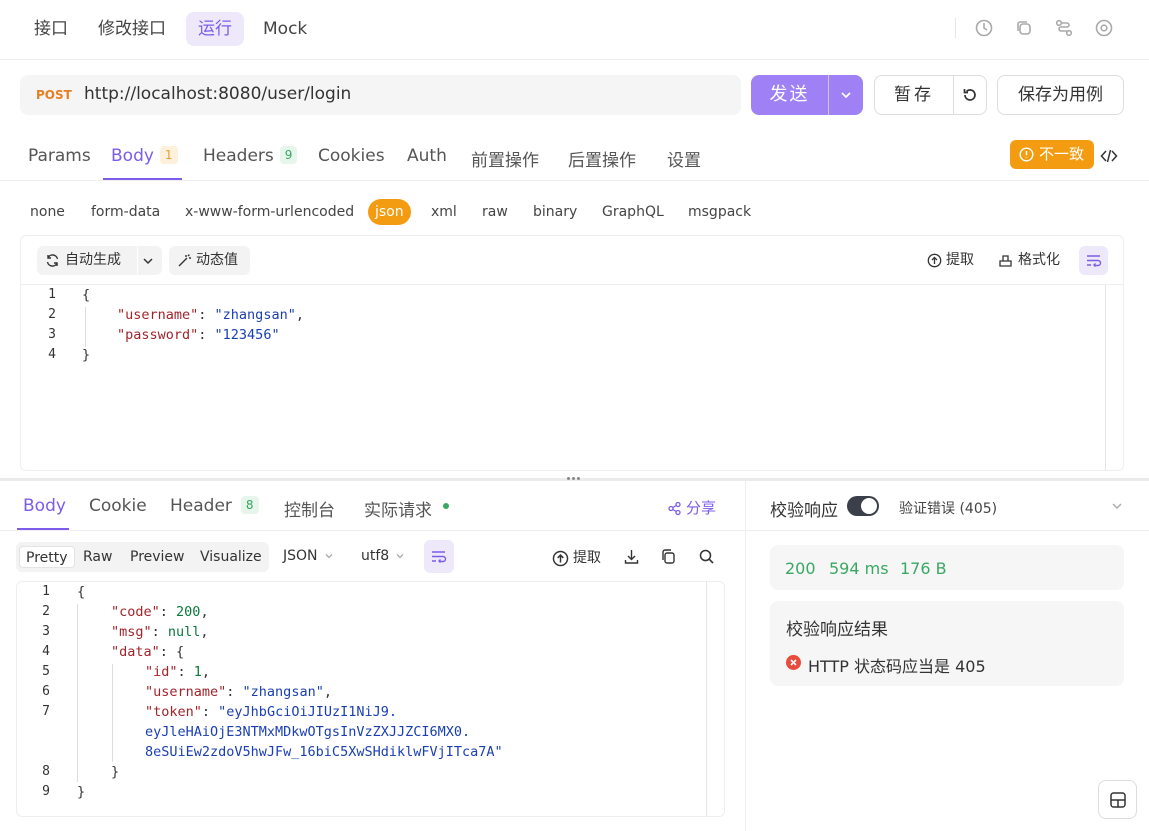  Describe the element at coordinates (555, 212) in the screenshot. I see `body-type-binary: binary` at that location.